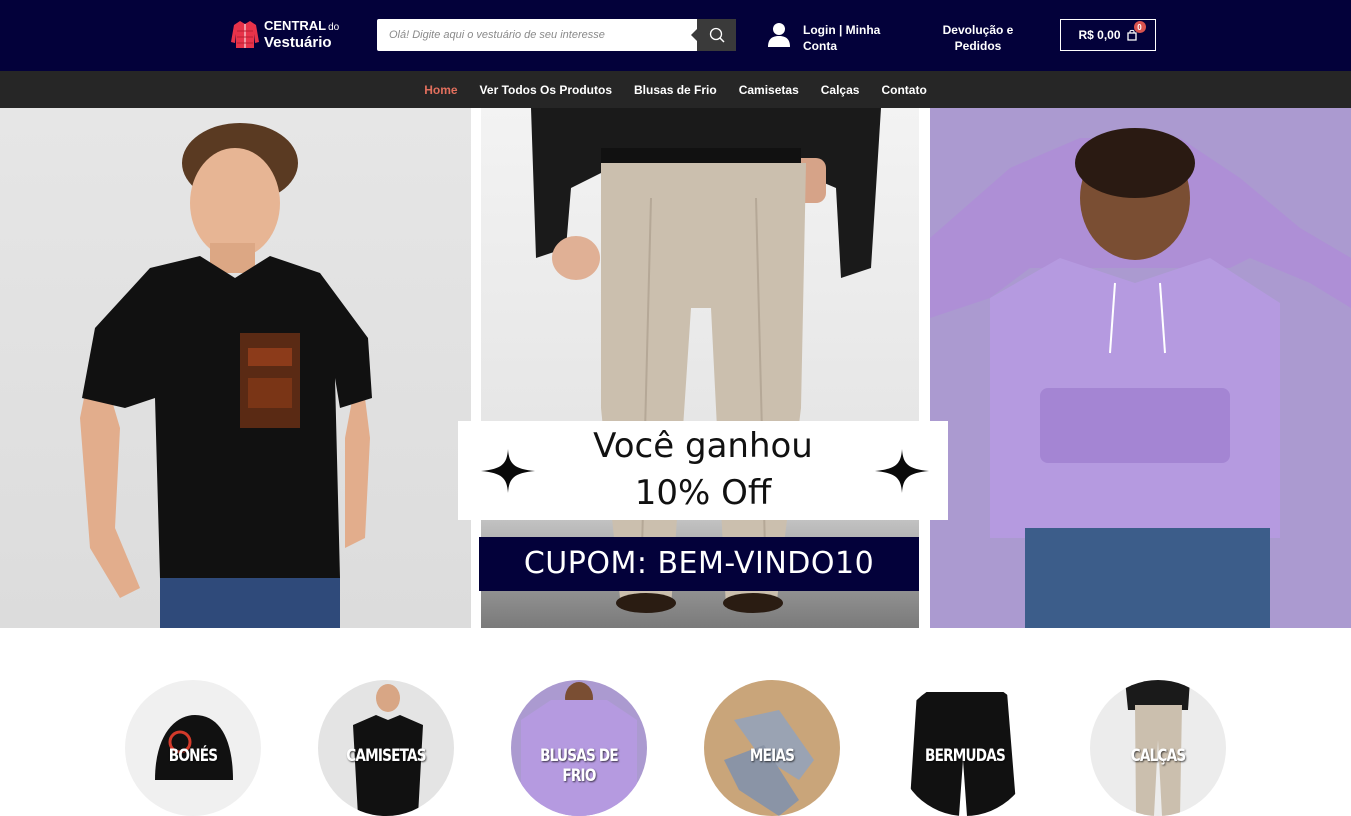  I want to click on cart-button: R$ 0,00 0, so click(1108, 35).